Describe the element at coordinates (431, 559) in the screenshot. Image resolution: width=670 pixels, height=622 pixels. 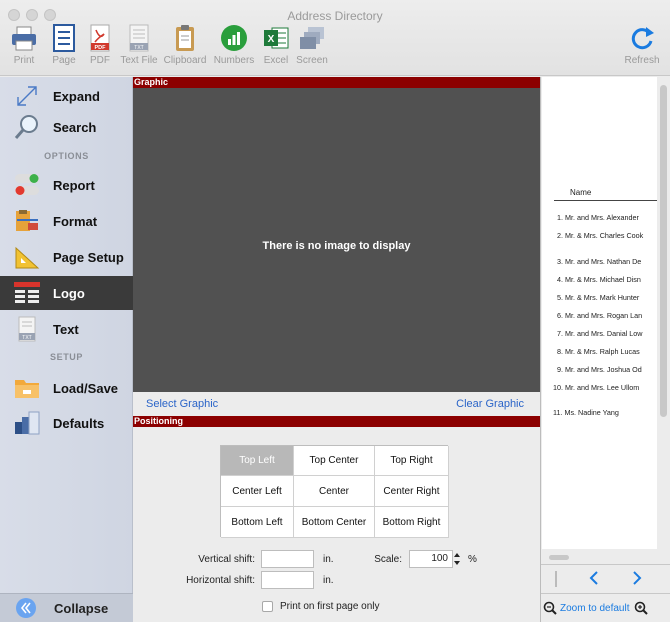
I see `scale-input: 100` at that location.